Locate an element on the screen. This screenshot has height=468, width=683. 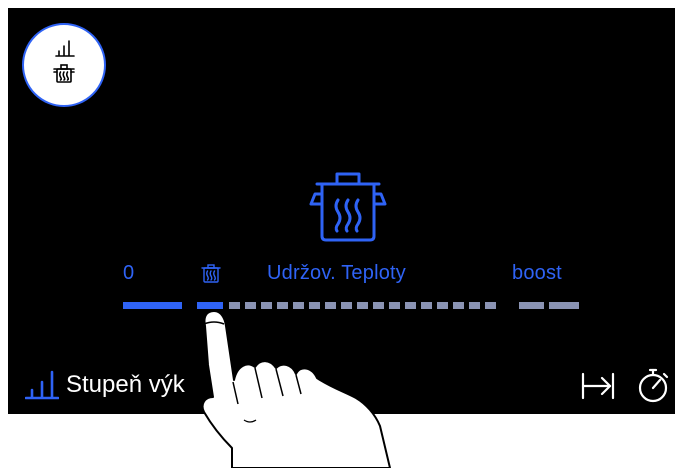
arrow-to-bar-icon is located at coordinates (598, 386).